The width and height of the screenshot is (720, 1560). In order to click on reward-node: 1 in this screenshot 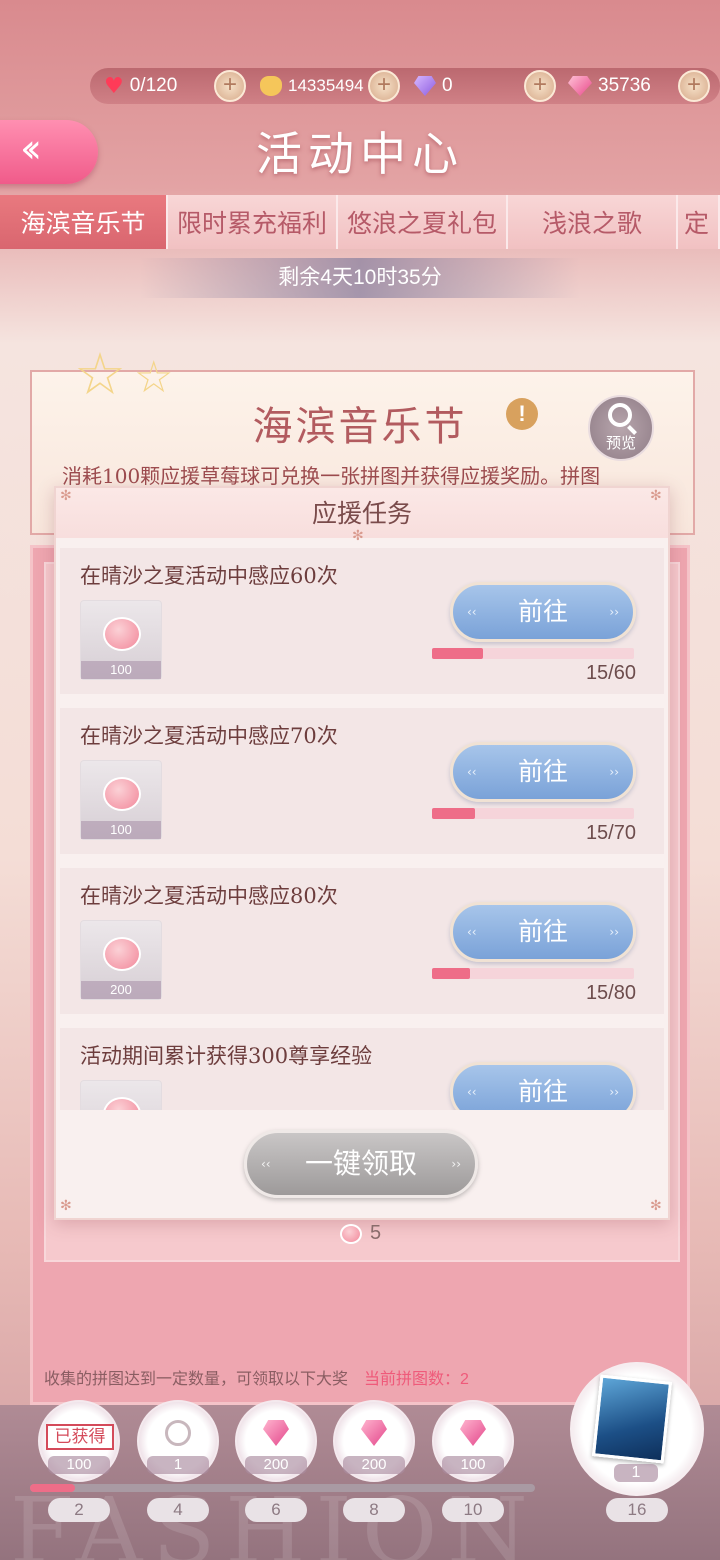, I will do `click(178, 1441)`.